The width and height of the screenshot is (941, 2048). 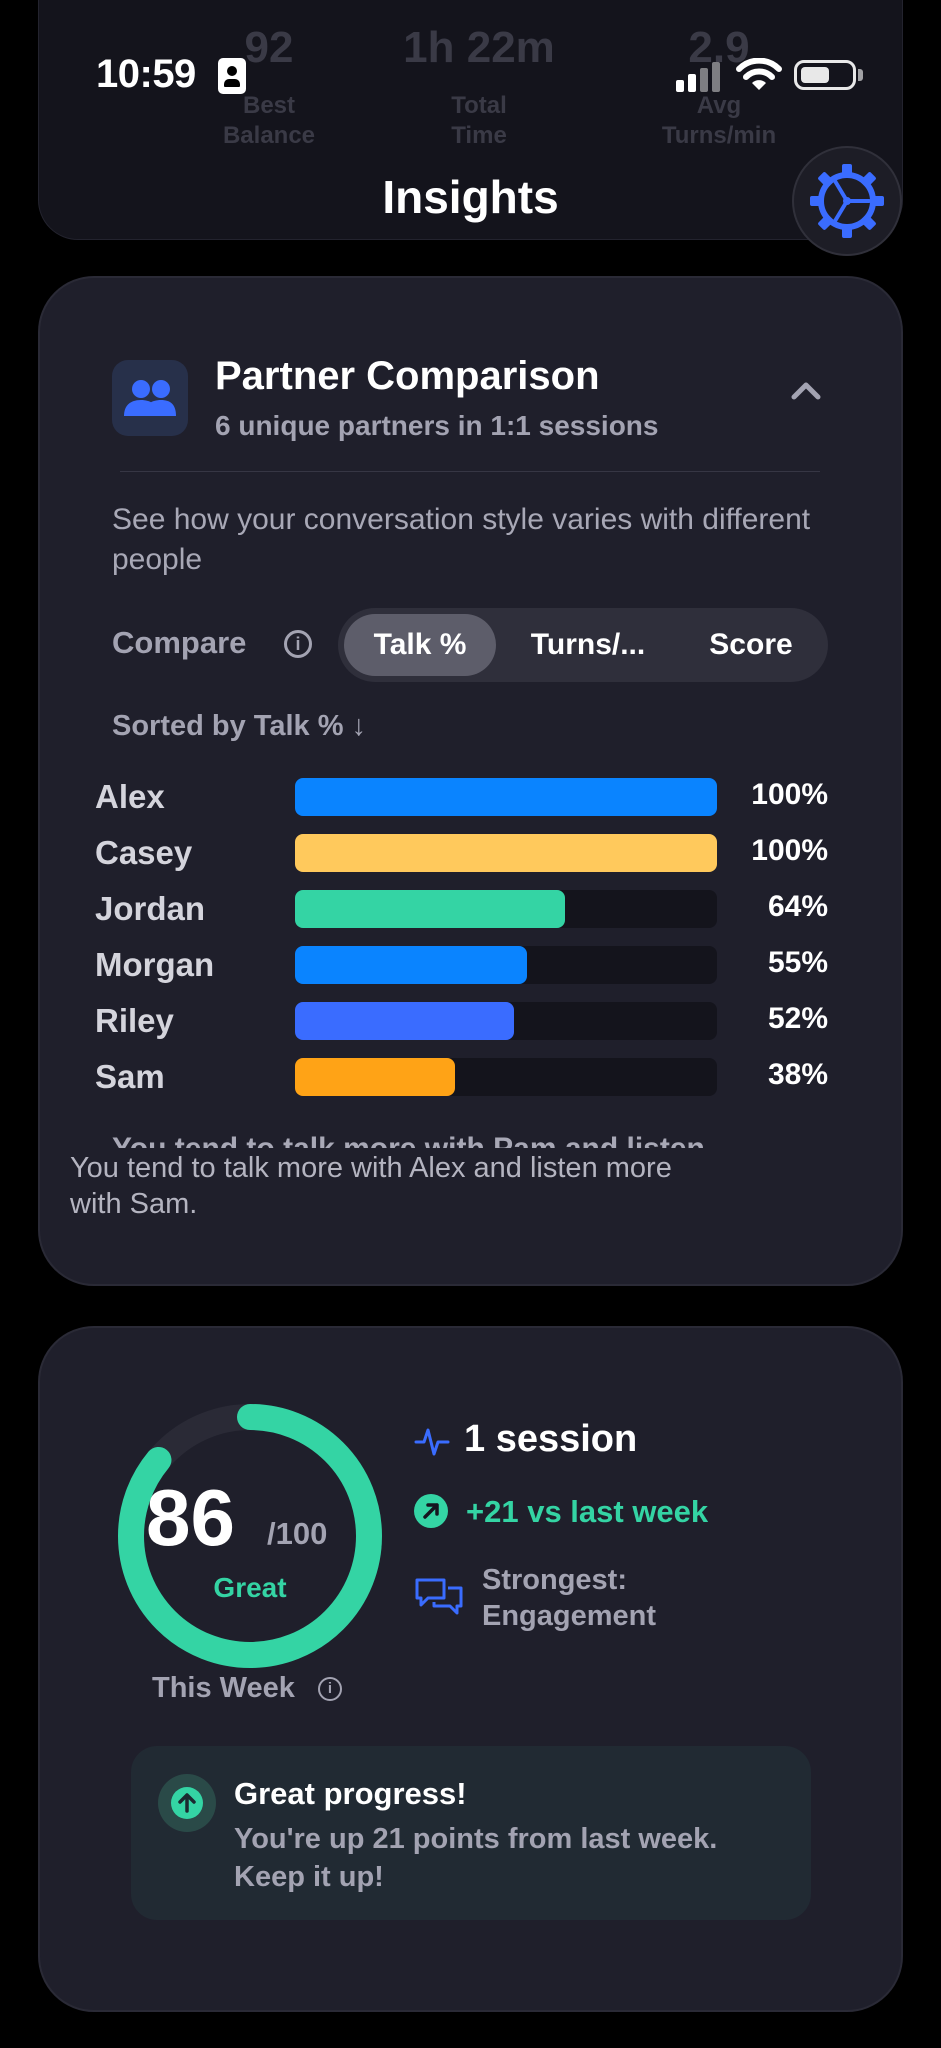 I want to click on gear-icon, so click(x=847, y=201).